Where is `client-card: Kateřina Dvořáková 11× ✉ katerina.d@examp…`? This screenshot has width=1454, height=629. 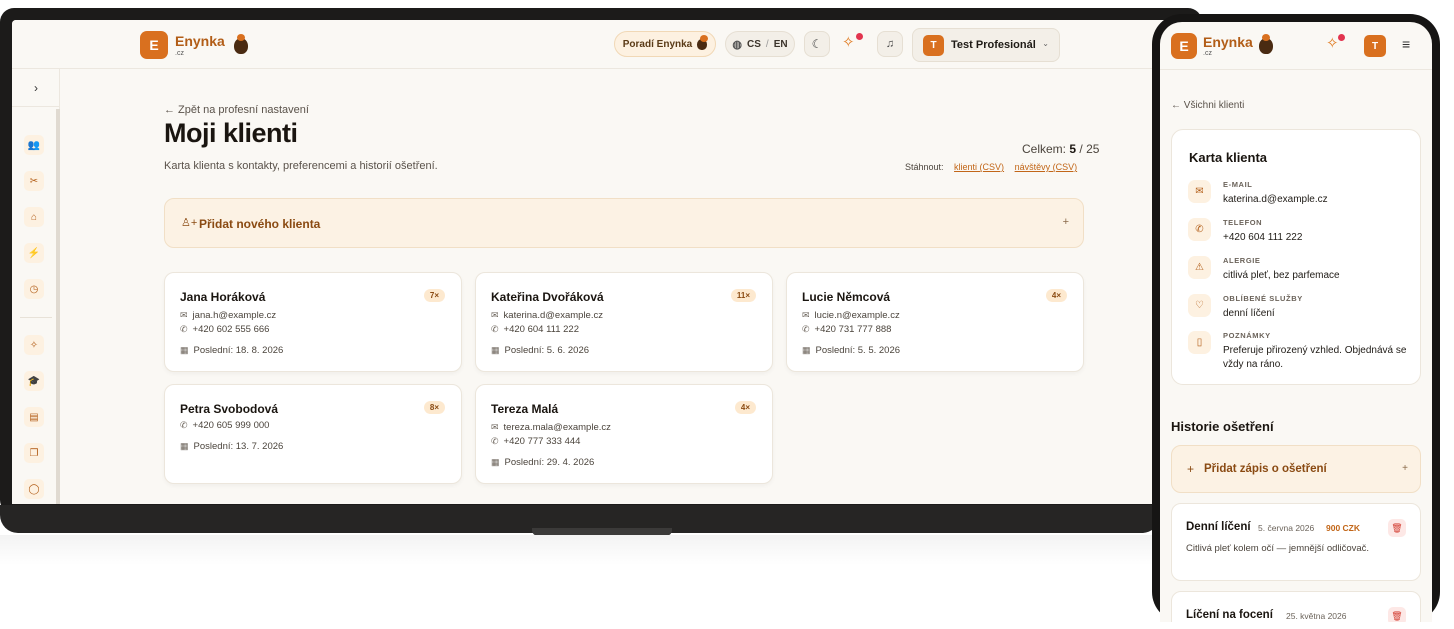 client-card: Kateřina Dvořáková 11× ✉ katerina.d@examp… is located at coordinates (624, 322).